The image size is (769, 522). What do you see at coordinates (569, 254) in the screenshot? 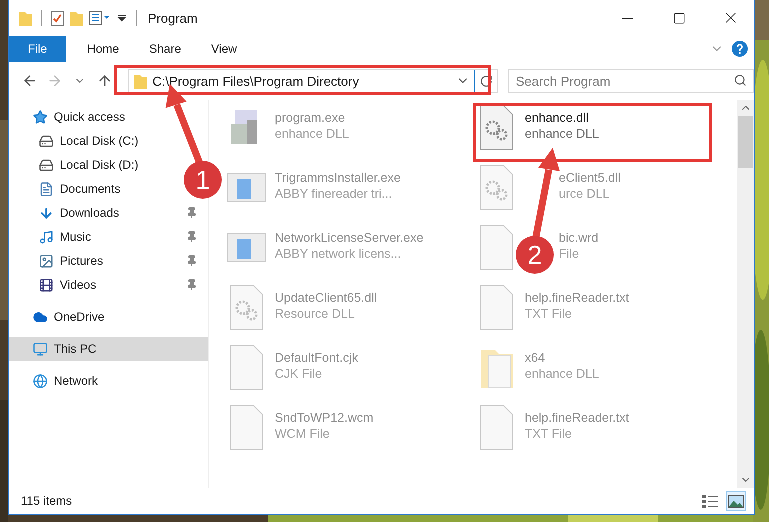
I see `file-type: File` at bounding box center [569, 254].